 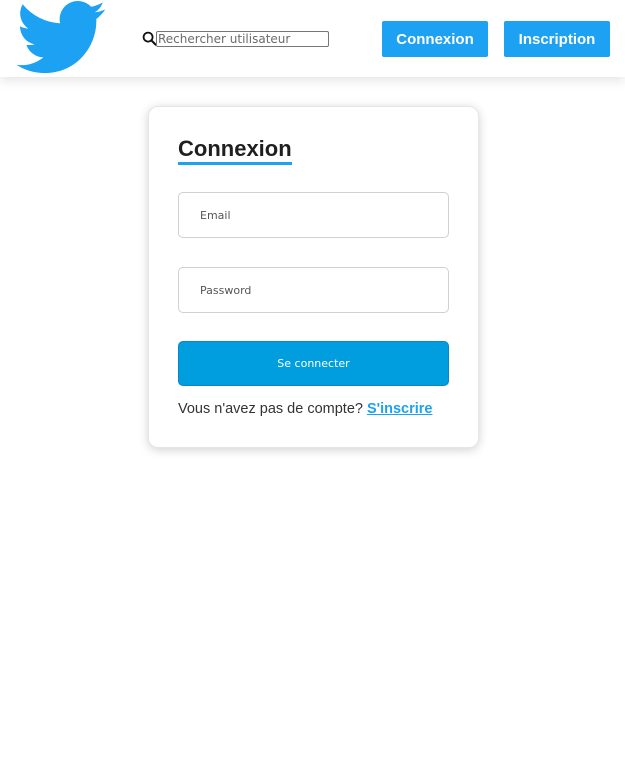 I want to click on no-account-text: Vous n'avez pas de compte?, so click(x=270, y=409).